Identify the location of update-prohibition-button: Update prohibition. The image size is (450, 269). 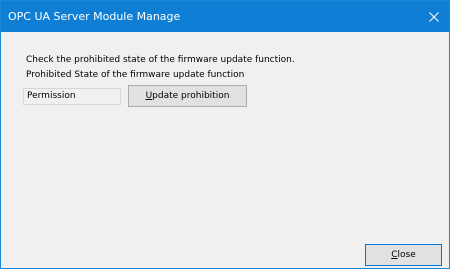
(187, 96).